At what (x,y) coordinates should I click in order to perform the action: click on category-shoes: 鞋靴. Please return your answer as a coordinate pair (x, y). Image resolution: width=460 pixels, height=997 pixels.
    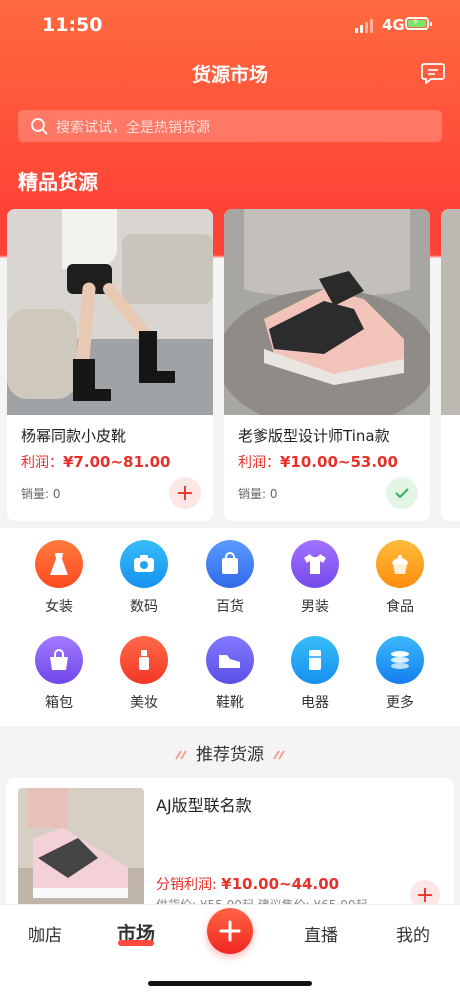
    Looking at the image, I should click on (230, 674).